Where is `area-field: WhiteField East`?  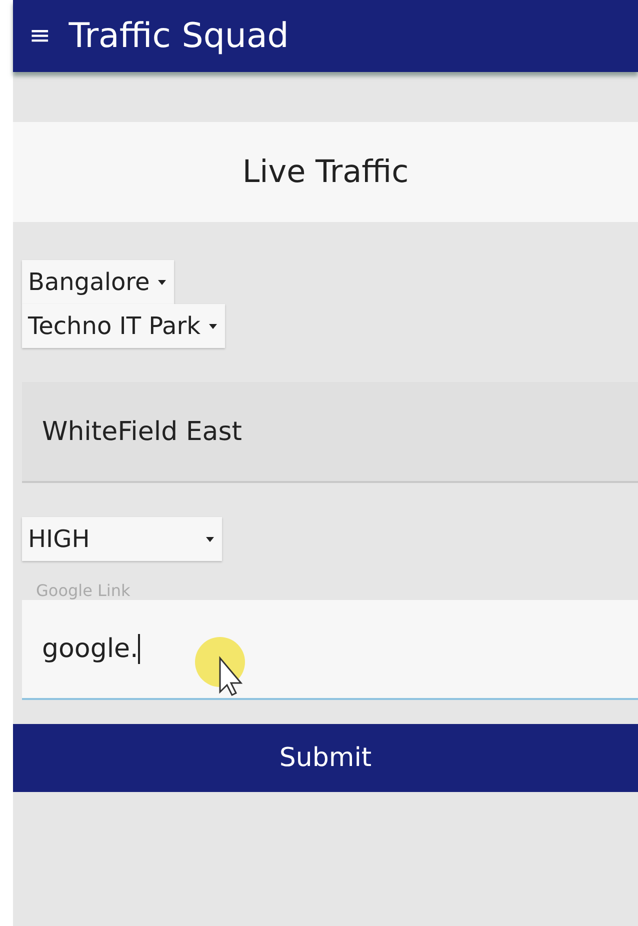
area-field: WhiteField East is located at coordinates (330, 432).